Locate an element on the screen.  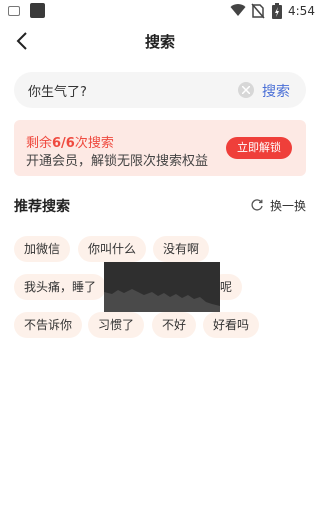
clear-button is located at coordinates (246, 90).